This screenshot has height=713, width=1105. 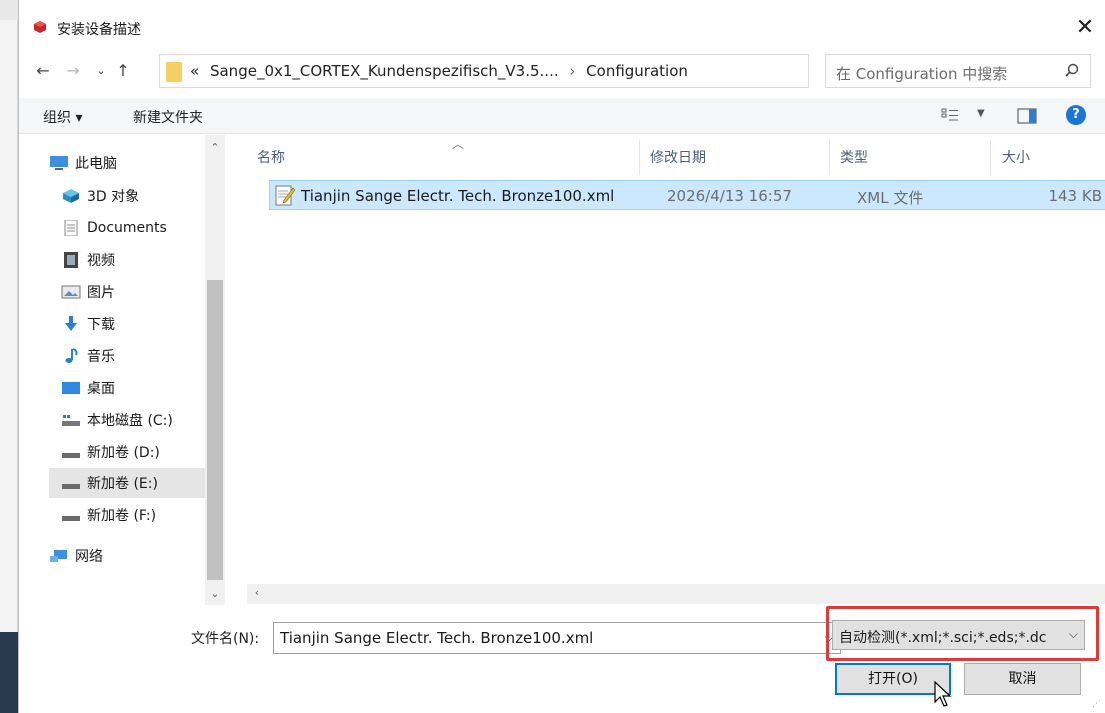 I want to click on nav-label: 新加卷 (E:), so click(x=122, y=484).